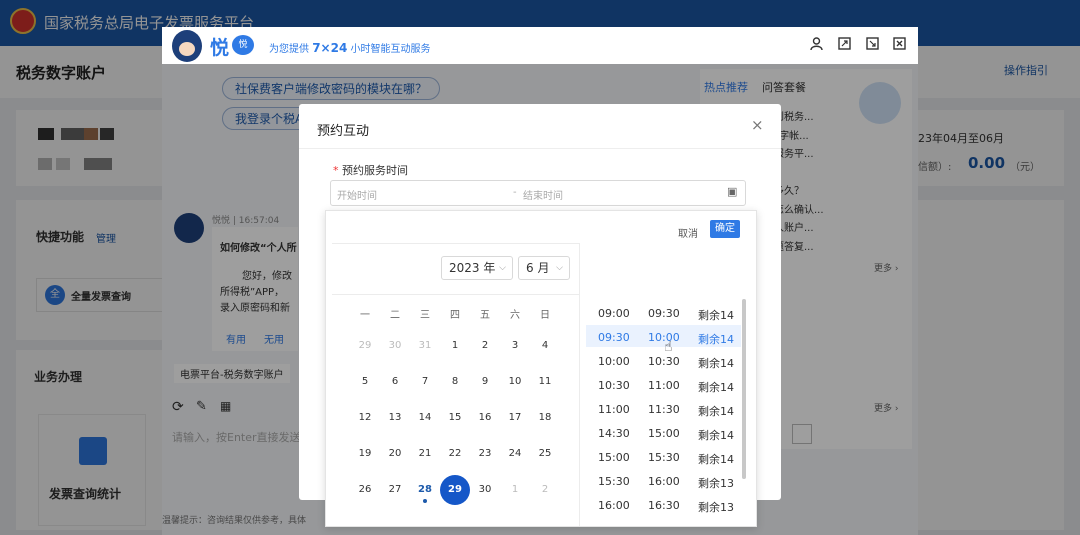 Image resolution: width=1080 pixels, height=535 pixels. What do you see at coordinates (614, 337) in the screenshot?
I see `slot-start-time: 09:30` at bounding box center [614, 337].